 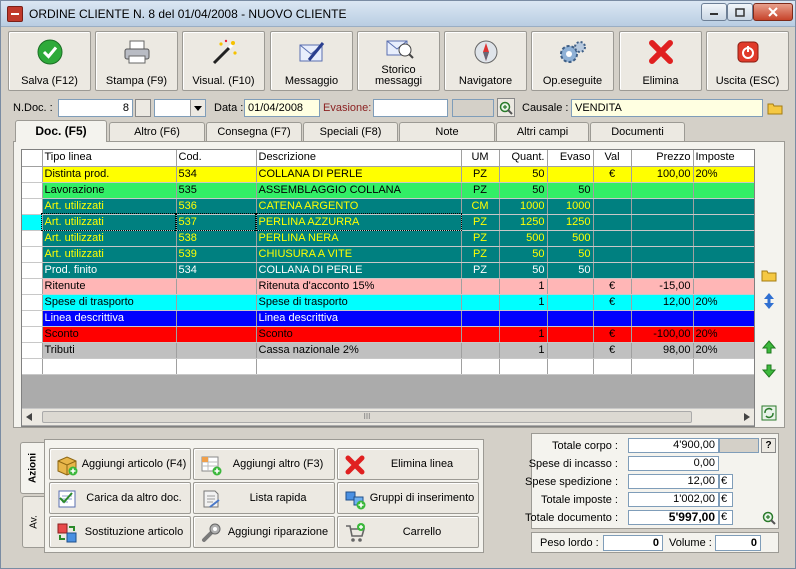 I want to click on tab-altri-campi: Altri campi, so click(x=542, y=131).